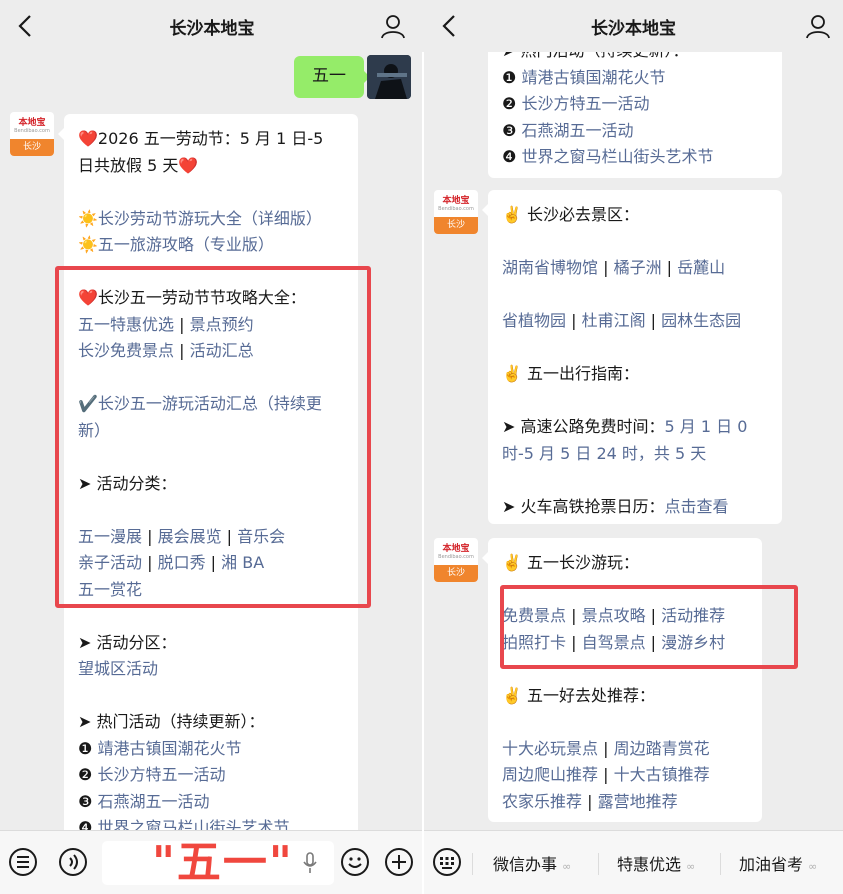 The height and width of the screenshot is (894, 843). I want to click on message-text: ➤ 热门活动（持续更新）：, so click(171, 721).